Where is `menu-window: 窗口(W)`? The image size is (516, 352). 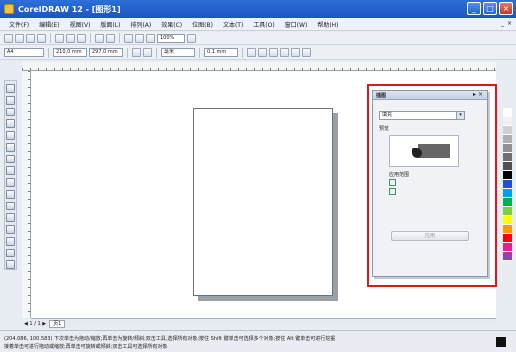 menu-window: 窗口(W) is located at coordinates (296, 24).